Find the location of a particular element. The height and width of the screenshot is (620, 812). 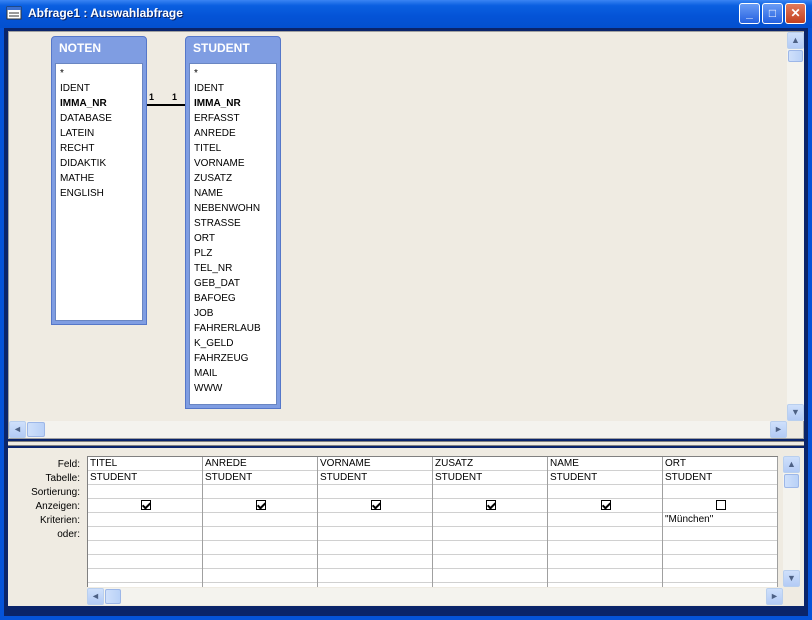

grid-cell-field: ORT is located at coordinates (720, 464).